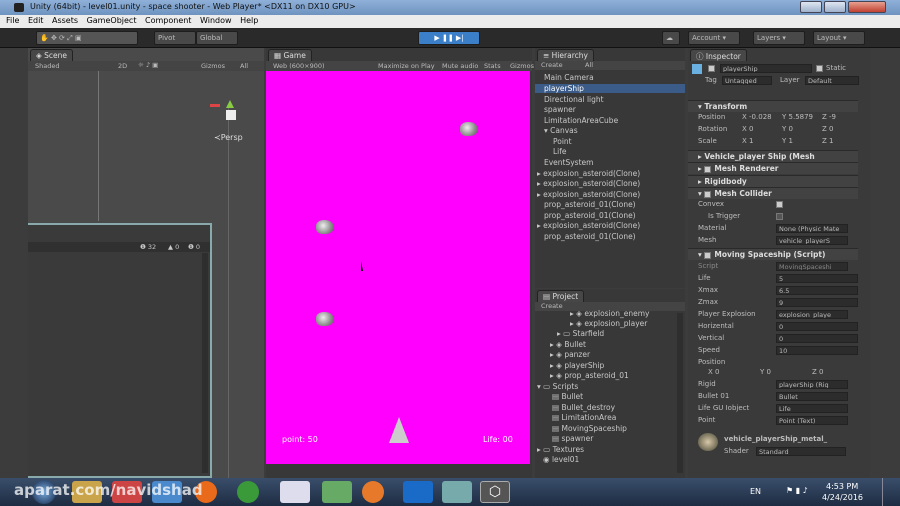 This screenshot has width=900, height=506. Describe the element at coordinates (492, 66) in the screenshot. I see `stats-toggle: Stats` at that location.